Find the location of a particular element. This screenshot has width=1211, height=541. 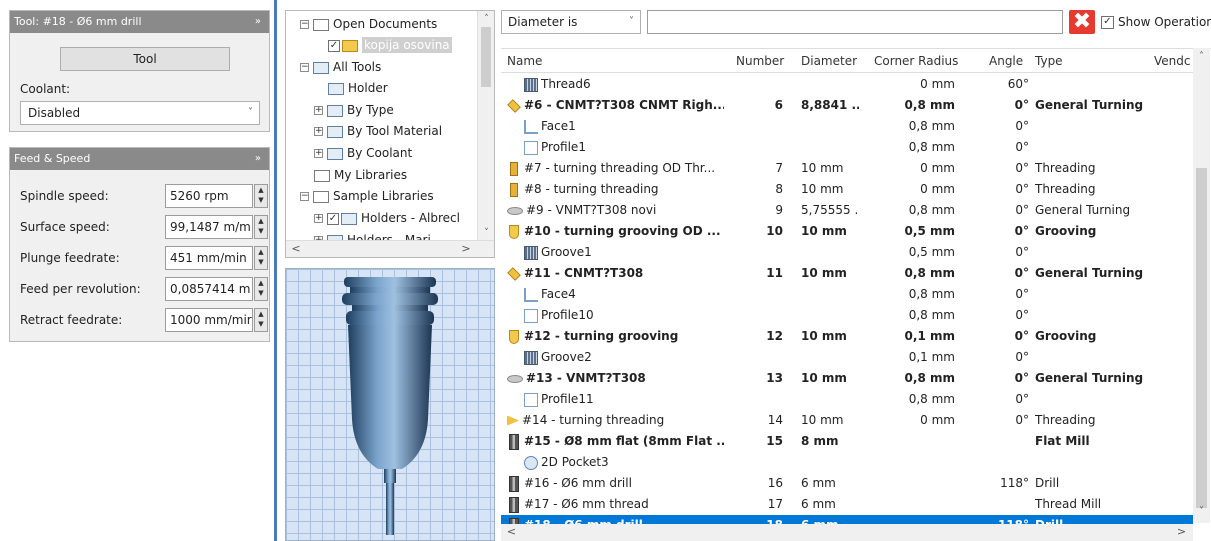

cell-angle: 0° is located at coordinates (1022, 210).